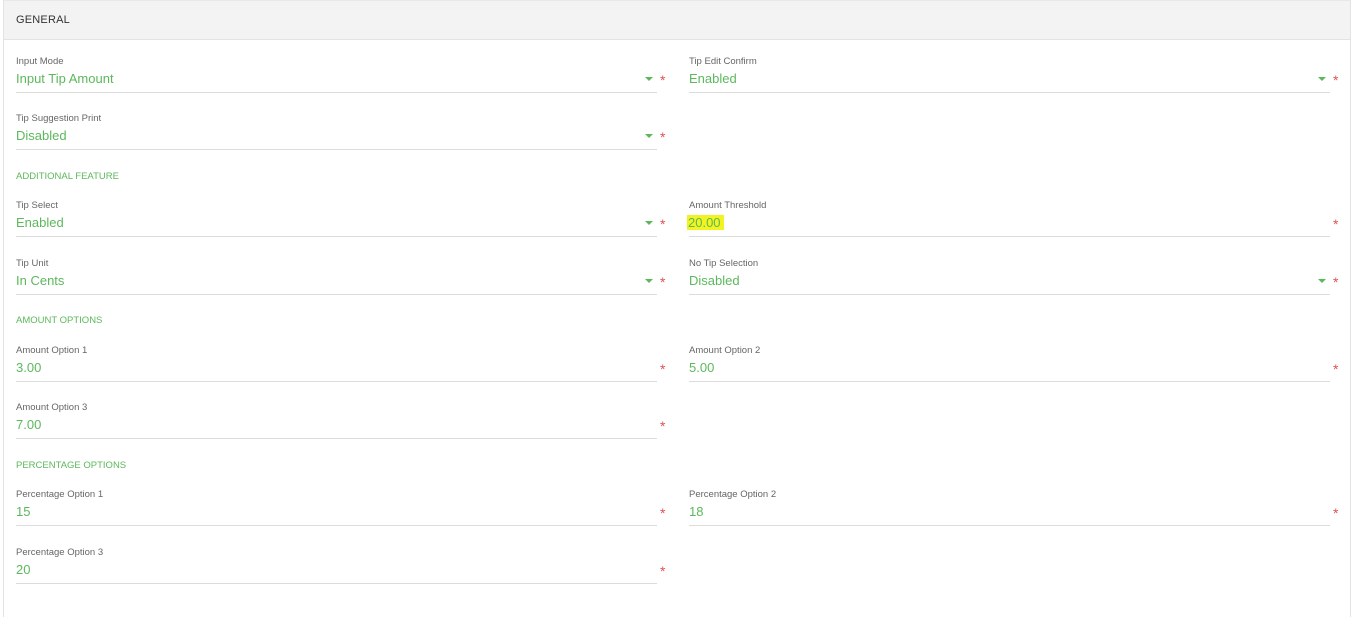 The width and height of the screenshot is (1351, 617). I want to click on amount-option-2-label: Amount Option 2, so click(725, 350).